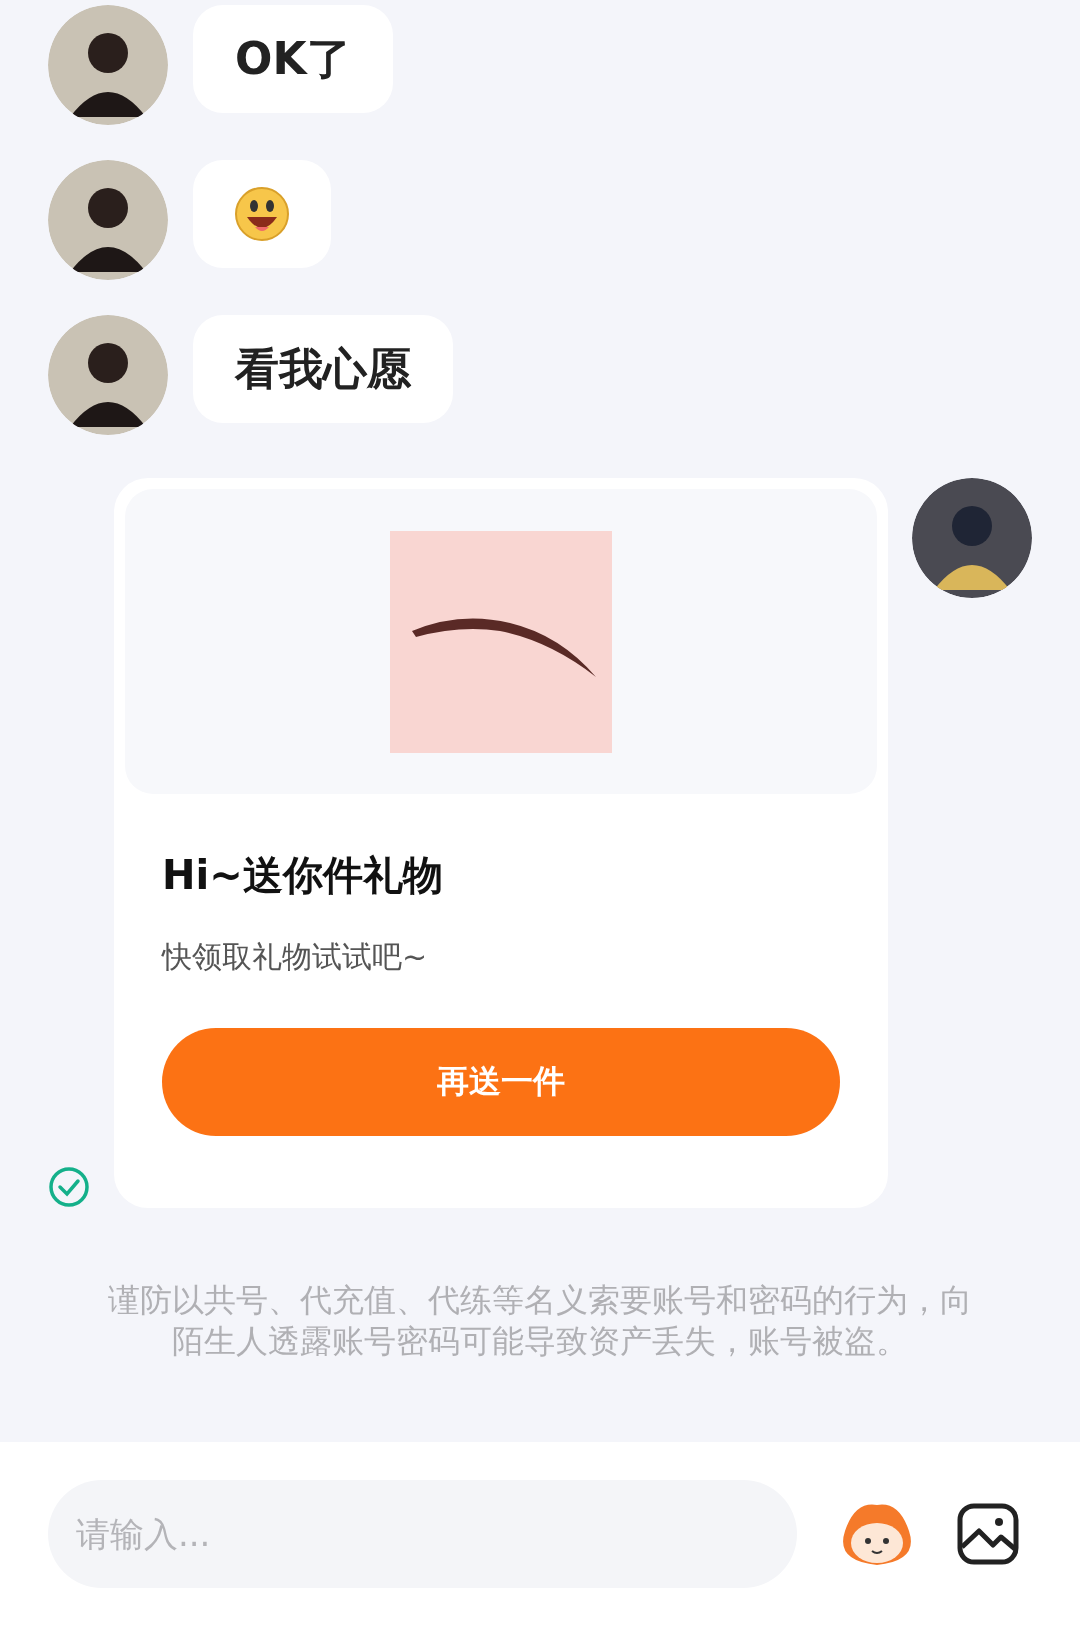 The height and width of the screenshot is (1626, 1080). I want to click on gift-subtitle: 快领取礼物试试吧~, so click(295, 957).